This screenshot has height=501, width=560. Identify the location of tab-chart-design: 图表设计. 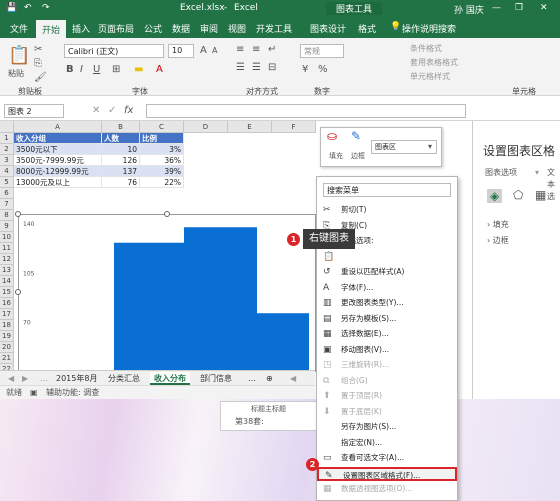
(328, 28).